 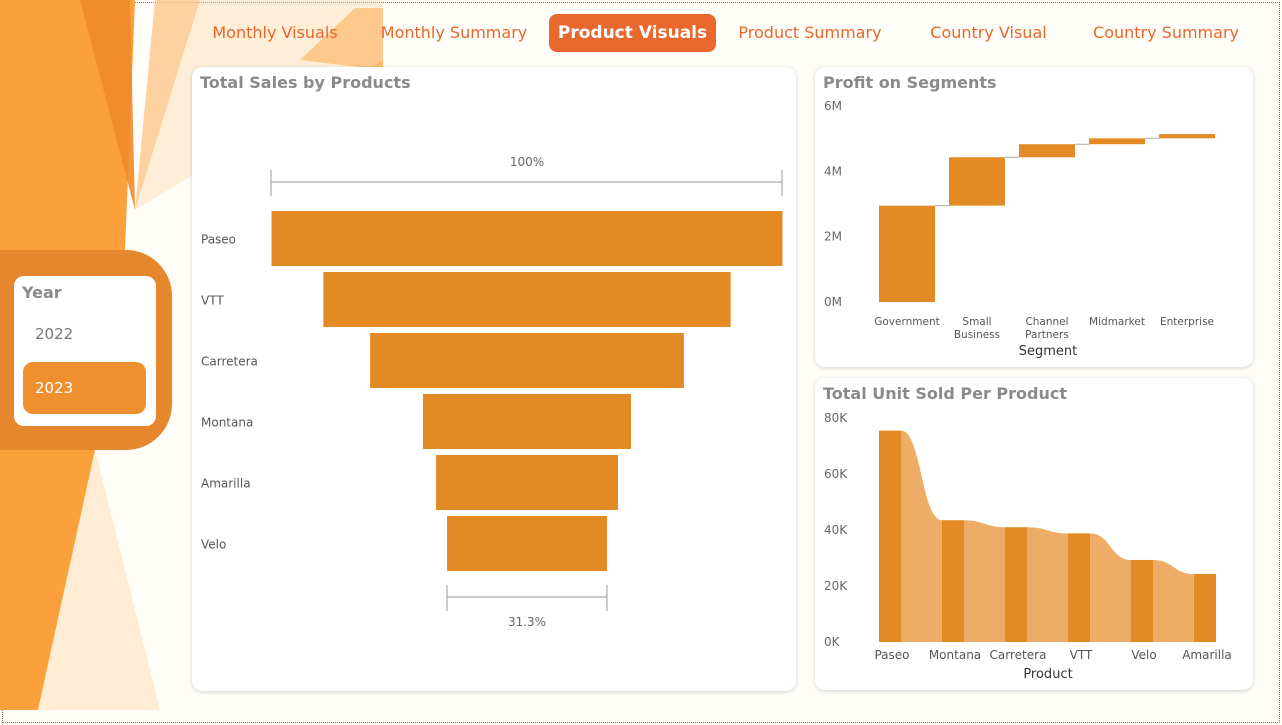 I want to click on ribbon-ytick-0k: 0K, so click(x=832, y=642).